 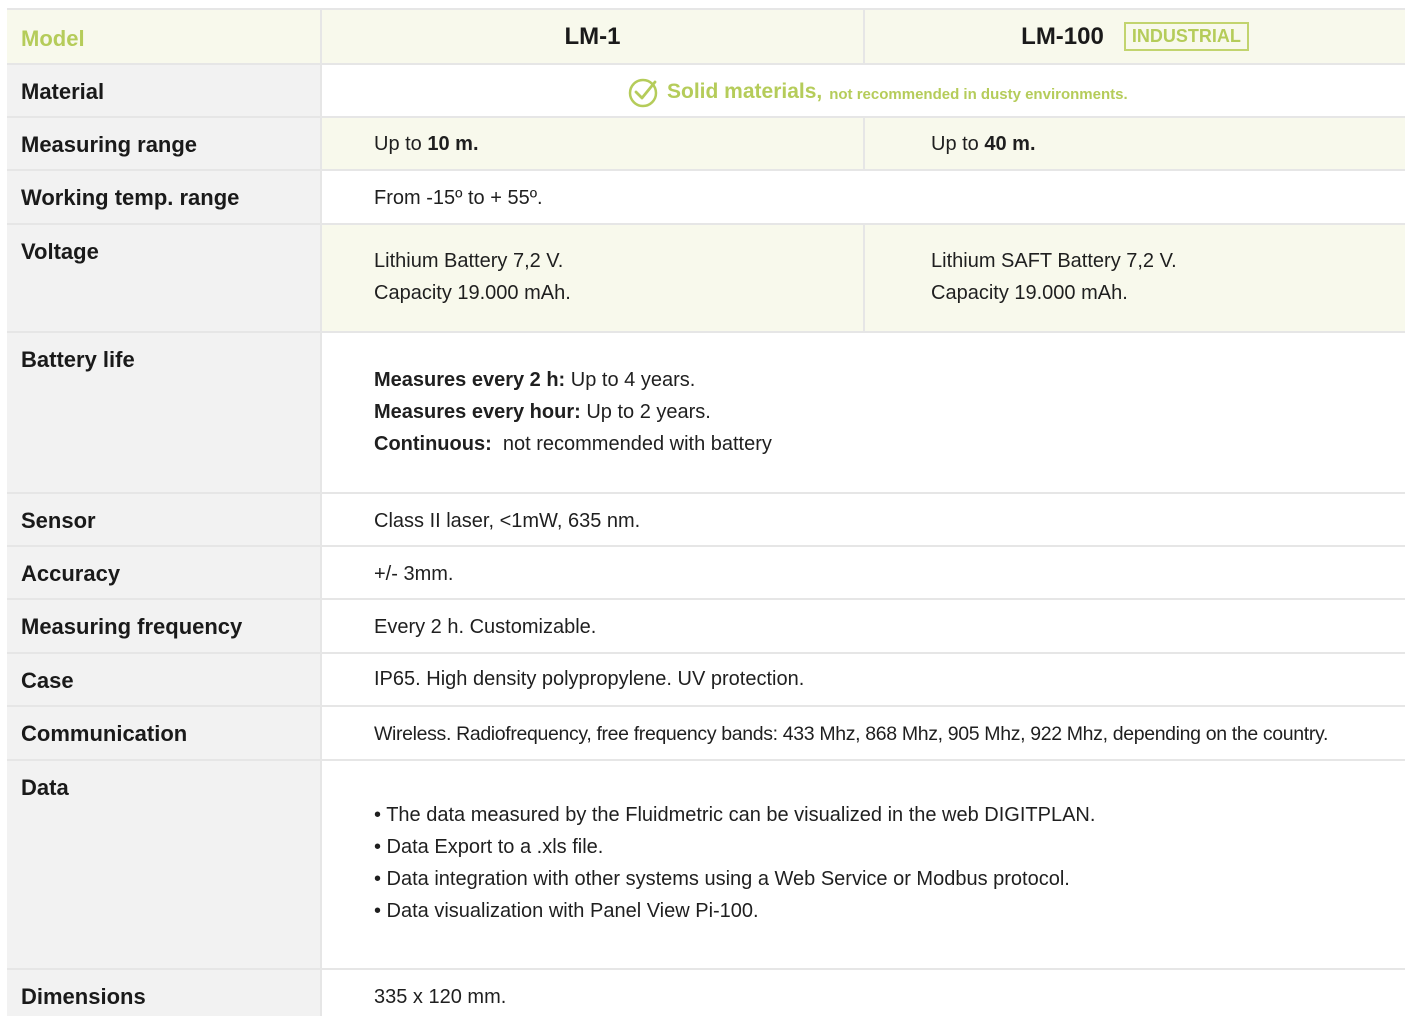 What do you see at coordinates (104, 733) in the screenshot?
I see `row-label: Communication` at bounding box center [104, 733].